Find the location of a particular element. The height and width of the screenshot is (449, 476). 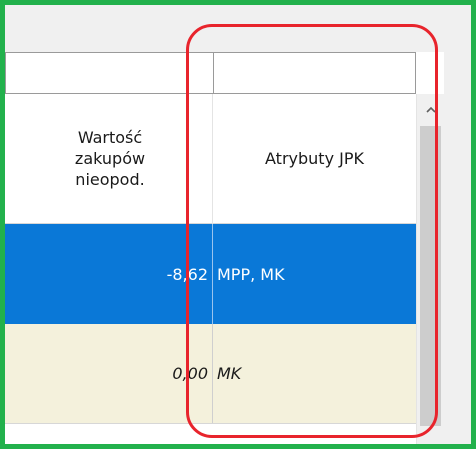

column-header-wartosc-line3: nieopod. is located at coordinates (110, 179).